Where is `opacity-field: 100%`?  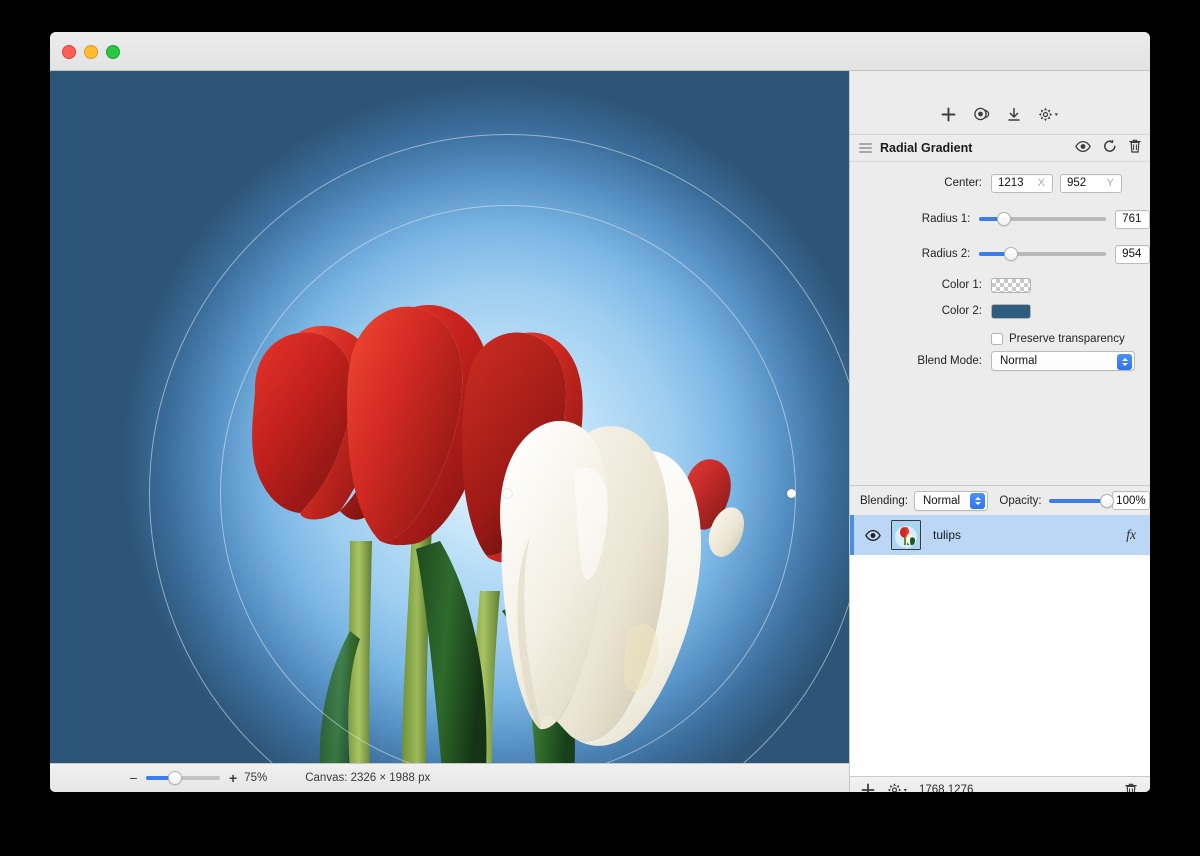 opacity-field: 100% is located at coordinates (1130, 500).